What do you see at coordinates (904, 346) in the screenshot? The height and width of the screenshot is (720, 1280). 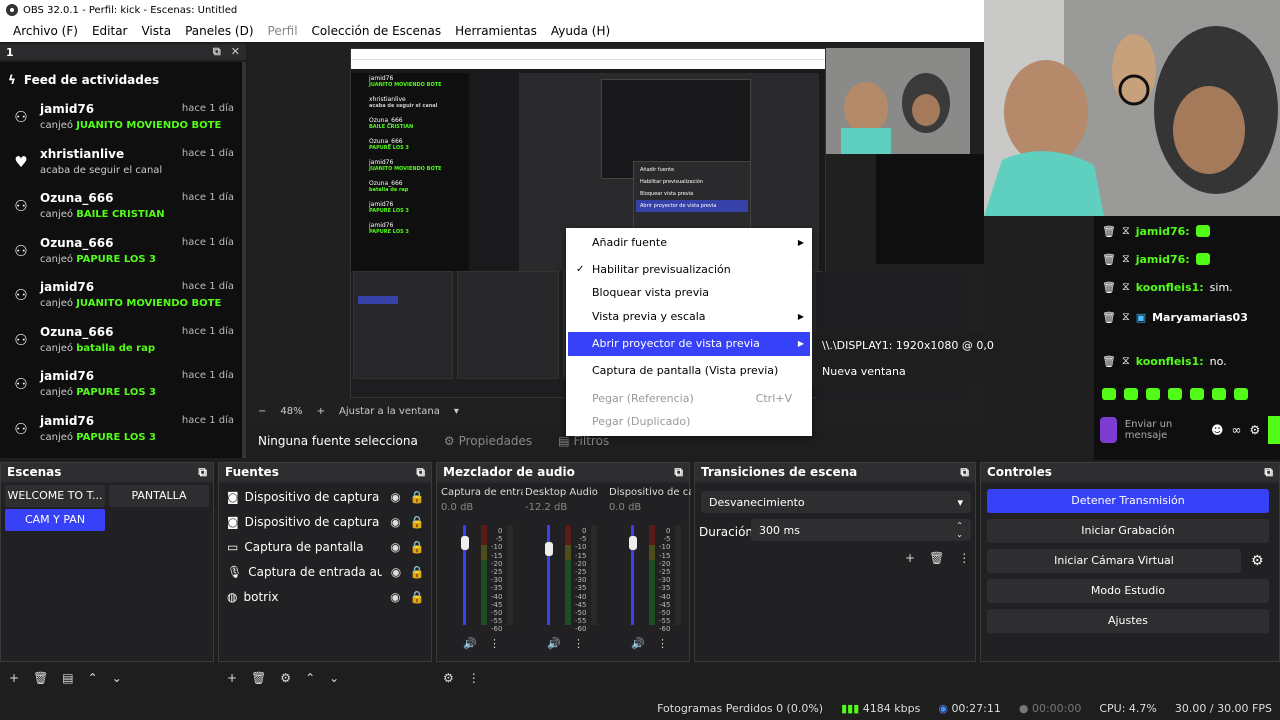 I see `display1-option: \\.\DISPLAY1: 1920x1080 @ 0,0` at bounding box center [904, 346].